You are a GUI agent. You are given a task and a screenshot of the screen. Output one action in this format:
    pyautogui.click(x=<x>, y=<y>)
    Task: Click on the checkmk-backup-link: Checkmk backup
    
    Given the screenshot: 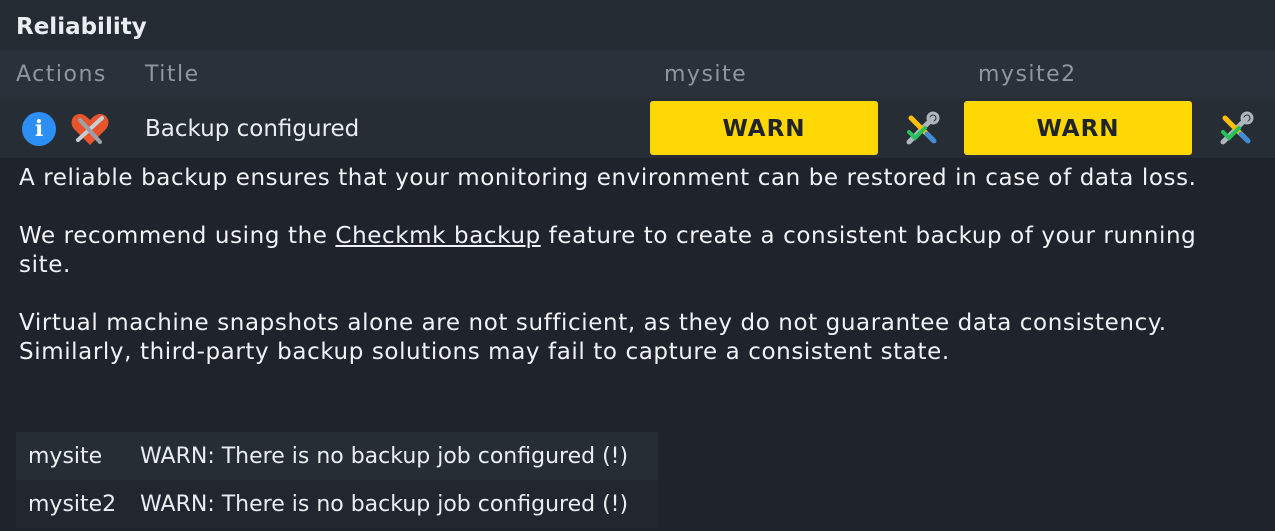 What is the action you would take?
    pyautogui.click(x=437, y=236)
    